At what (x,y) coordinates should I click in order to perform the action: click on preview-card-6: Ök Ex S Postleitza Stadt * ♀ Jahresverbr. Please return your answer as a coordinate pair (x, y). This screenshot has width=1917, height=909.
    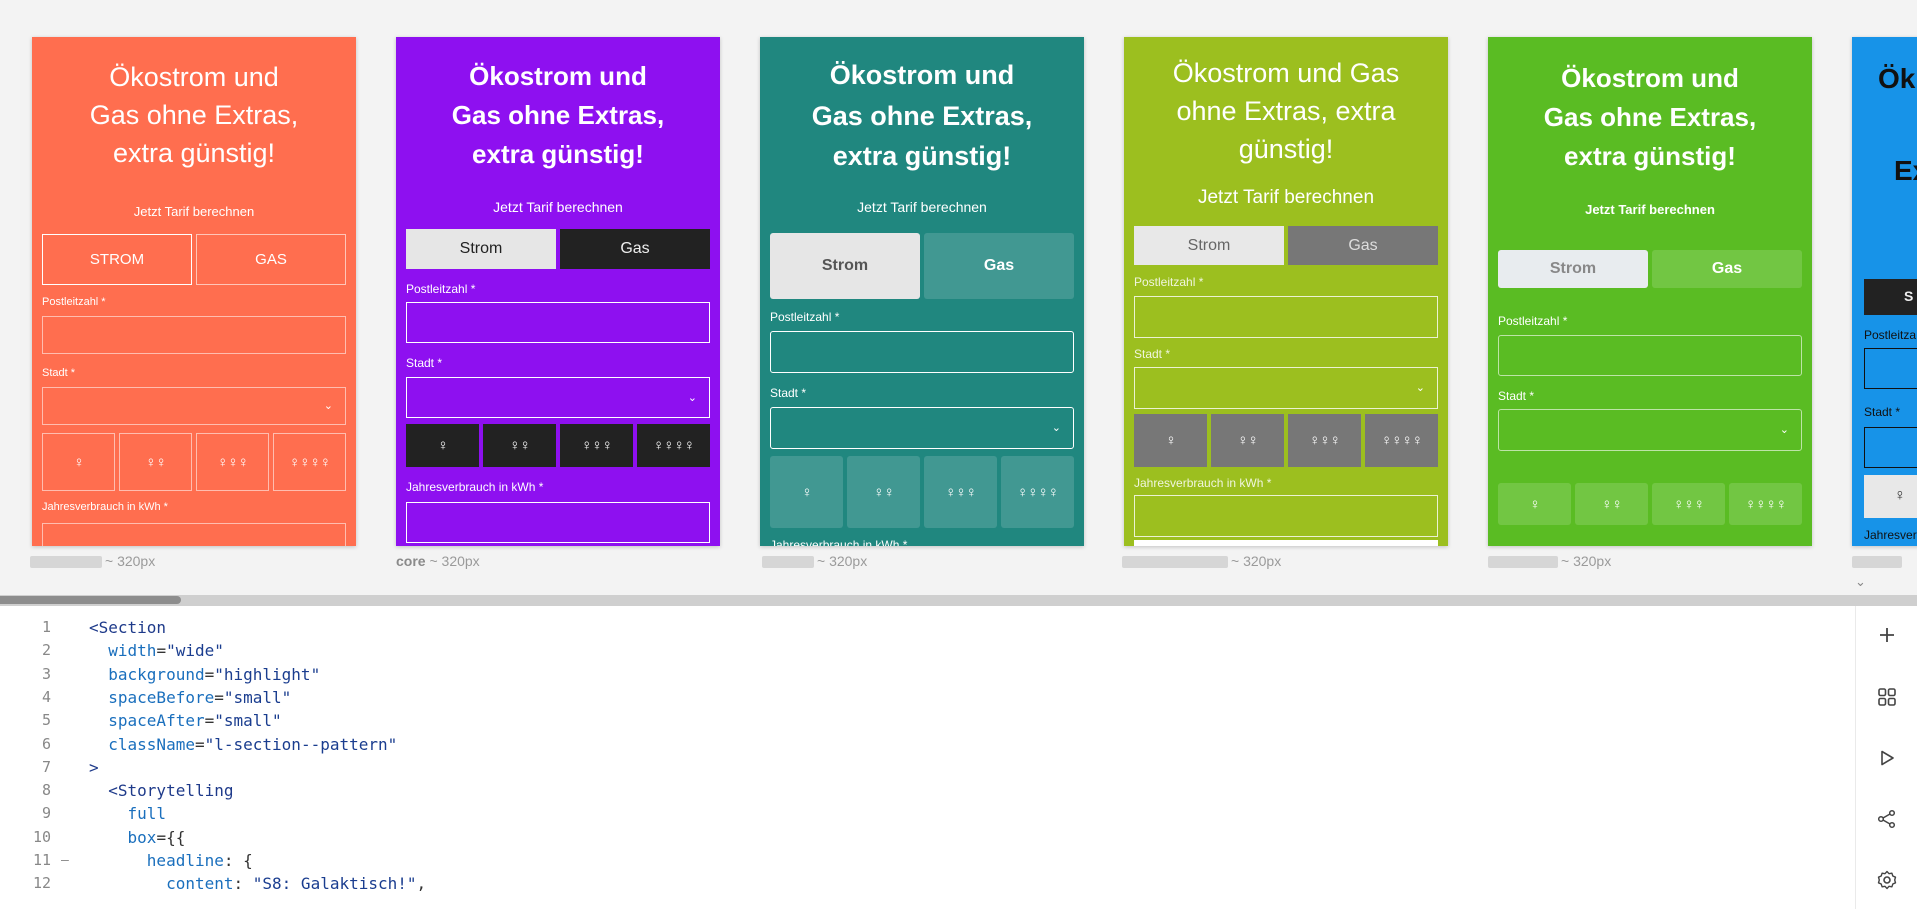
    Looking at the image, I should click on (1884, 291).